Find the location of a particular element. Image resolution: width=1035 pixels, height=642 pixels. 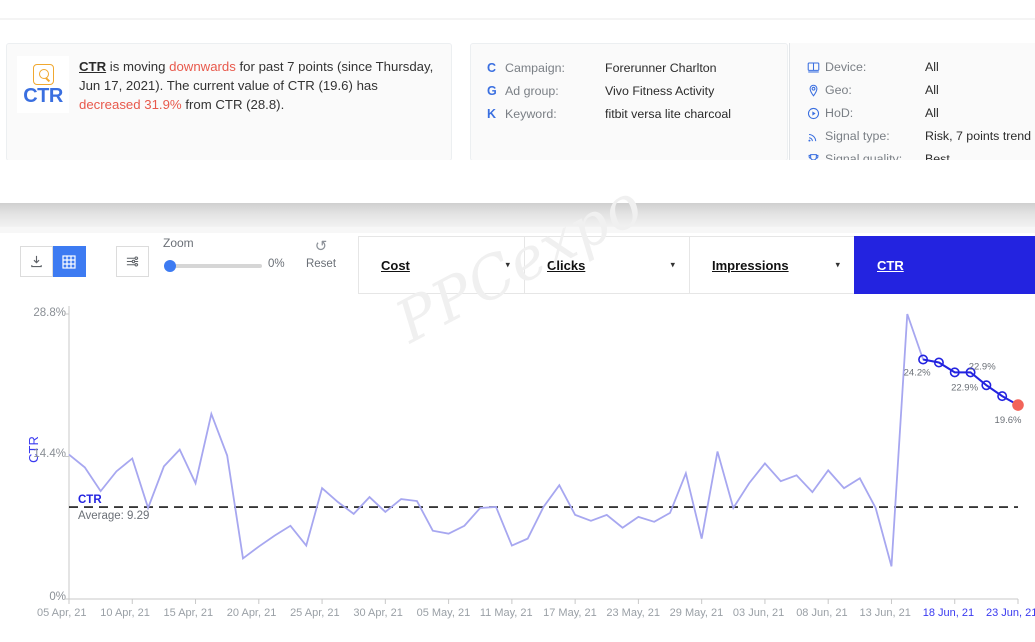

zoom-slider-thumb is located at coordinates (170, 266).